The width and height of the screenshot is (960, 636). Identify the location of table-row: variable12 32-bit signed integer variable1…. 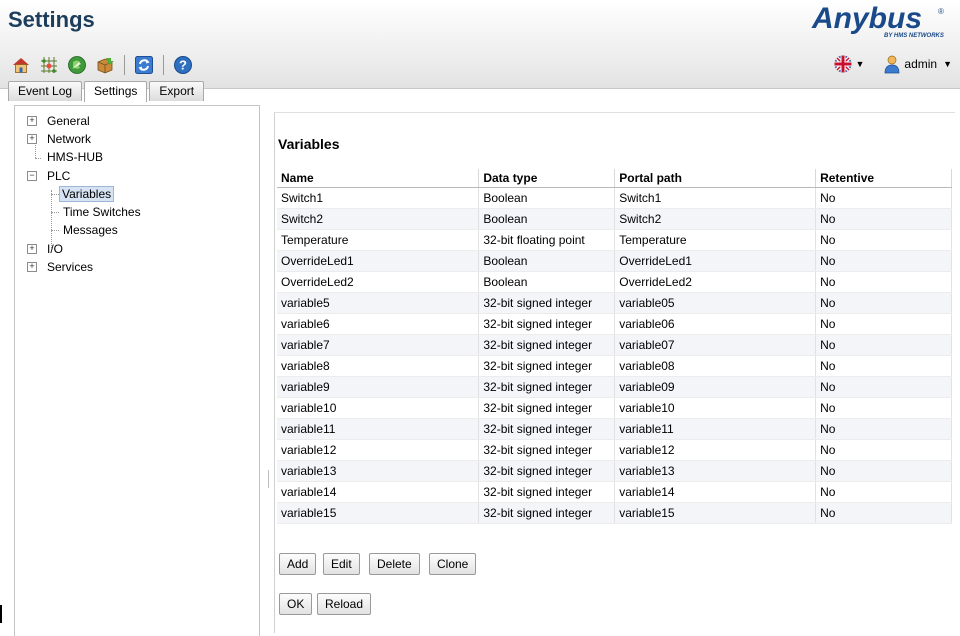
(614, 450).